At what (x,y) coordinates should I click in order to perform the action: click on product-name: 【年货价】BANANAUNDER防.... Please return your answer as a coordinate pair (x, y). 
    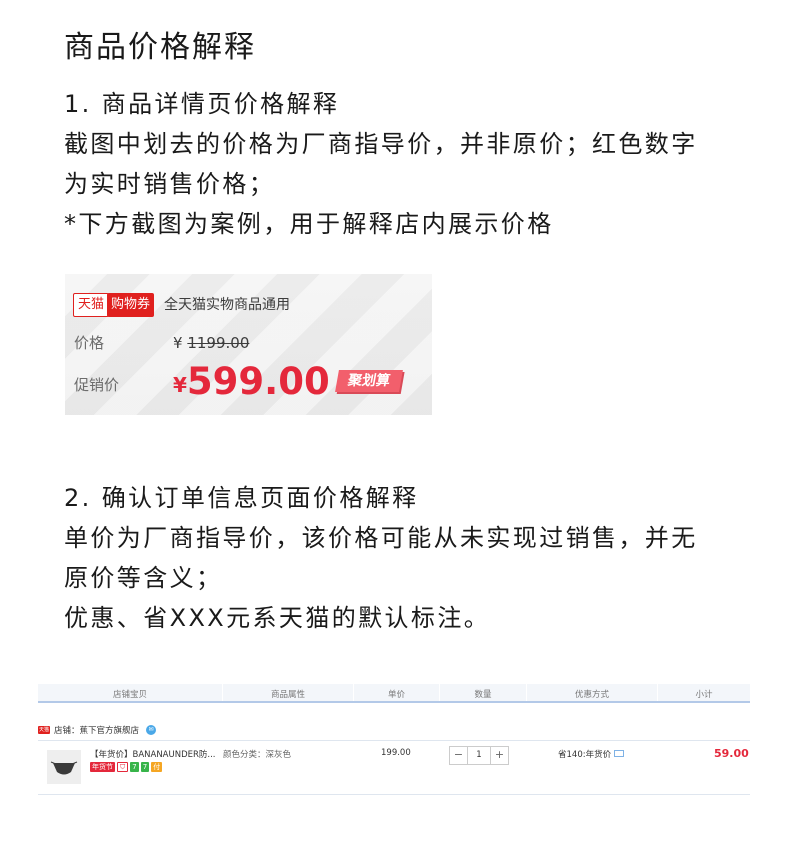
    Looking at the image, I should click on (153, 754).